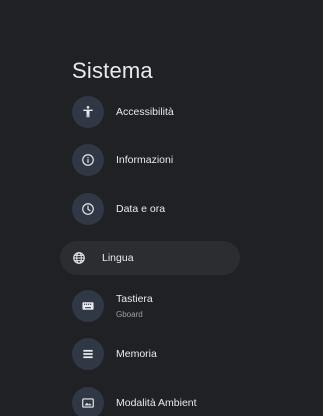 The width and height of the screenshot is (328, 416). What do you see at coordinates (141, 208) in the screenshot?
I see `date-time-label: Data e ora` at bounding box center [141, 208].